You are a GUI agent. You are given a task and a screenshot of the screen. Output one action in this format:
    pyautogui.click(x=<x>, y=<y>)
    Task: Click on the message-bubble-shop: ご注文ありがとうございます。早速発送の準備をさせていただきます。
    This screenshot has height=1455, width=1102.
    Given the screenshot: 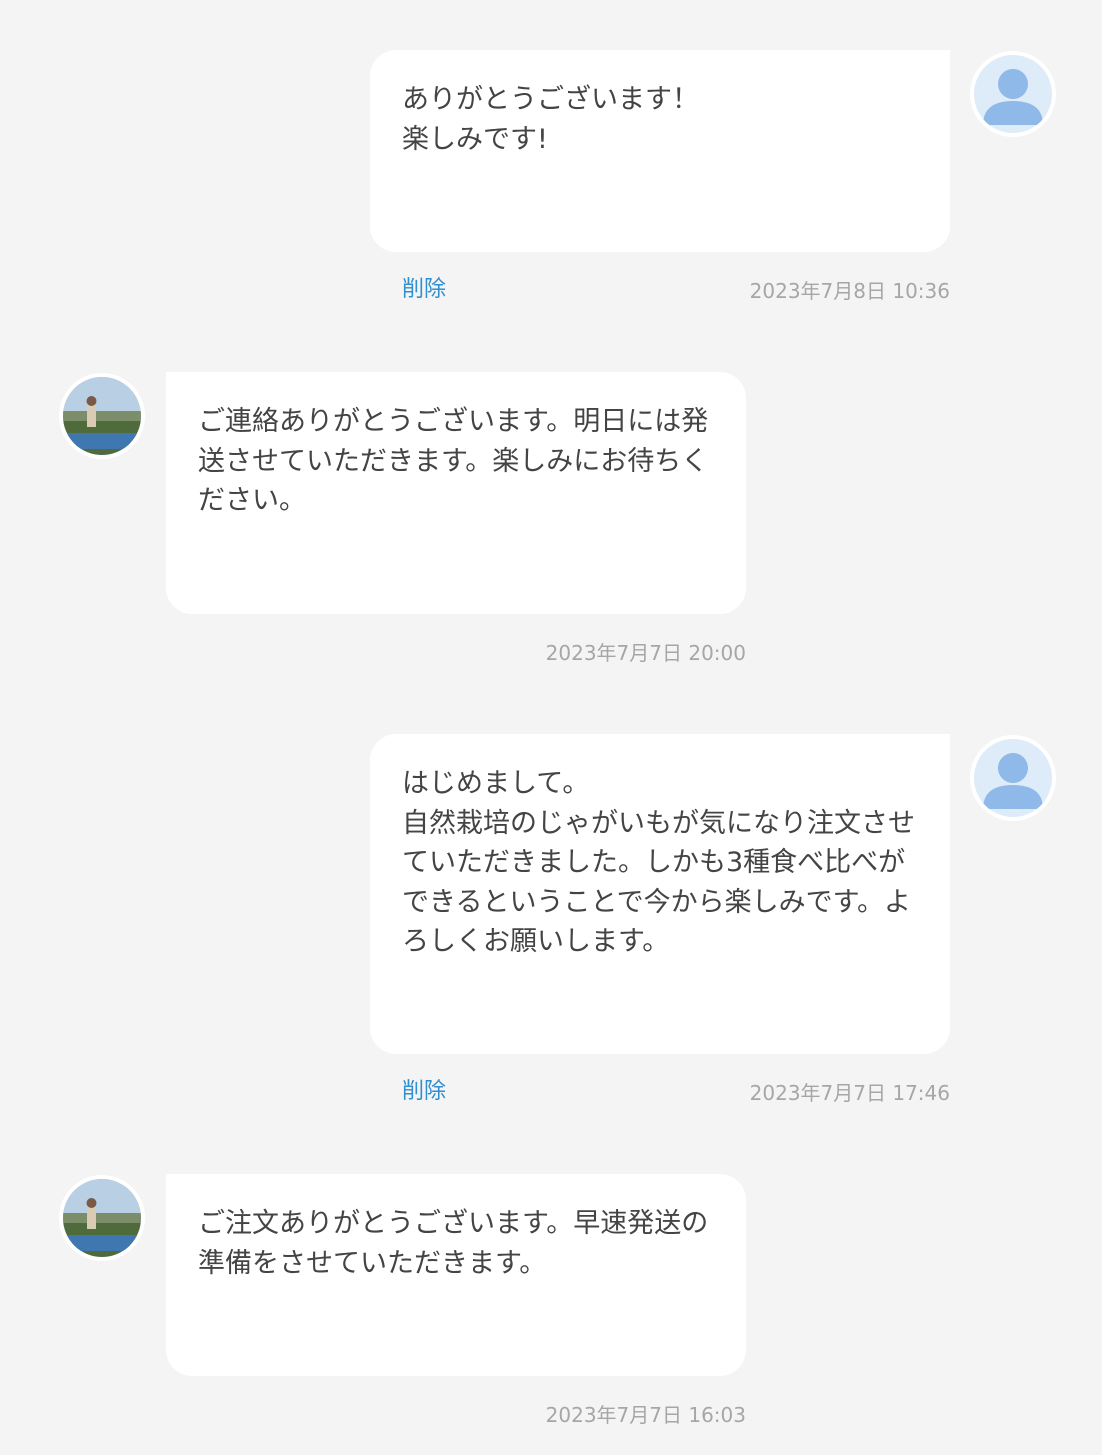 What is the action you would take?
    pyautogui.click(x=456, y=1275)
    